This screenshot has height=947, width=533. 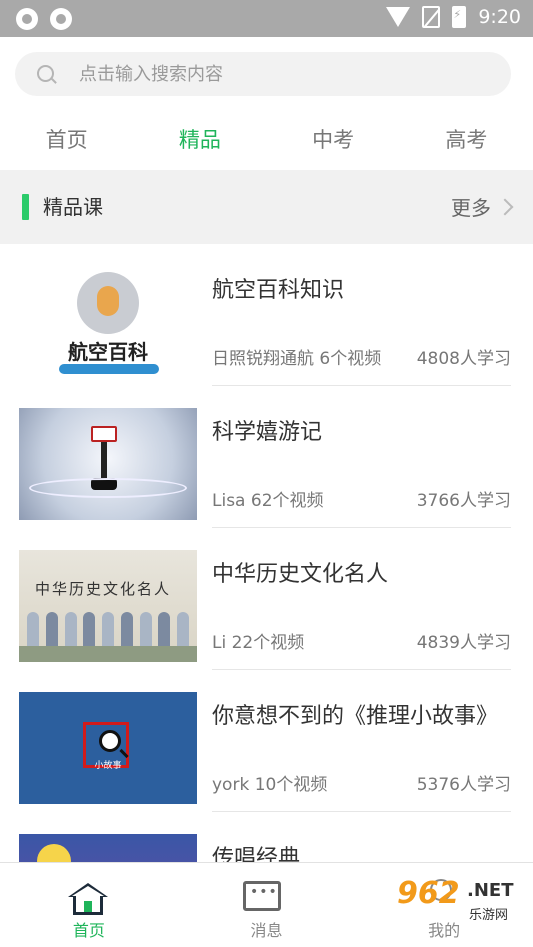 What do you see at coordinates (499, 17) in the screenshot?
I see `status-time: 9:20` at bounding box center [499, 17].